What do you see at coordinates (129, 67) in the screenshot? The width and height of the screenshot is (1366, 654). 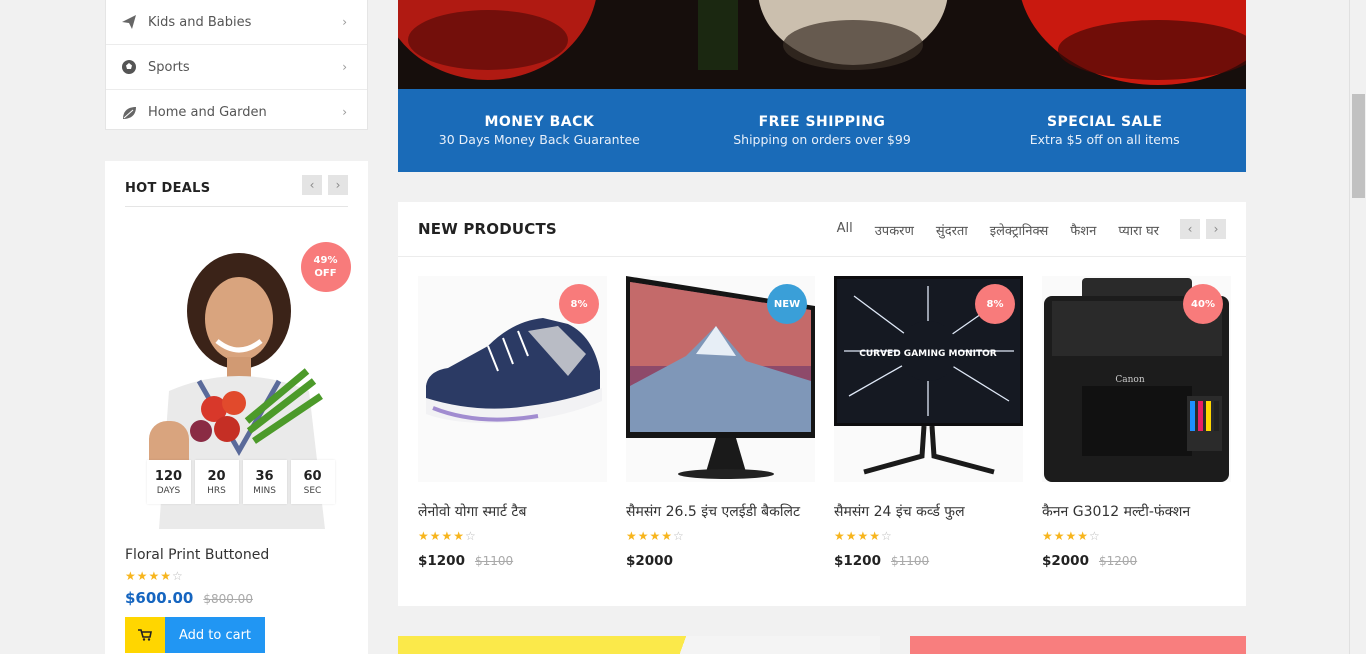 I see `soccer-ball-icon` at bounding box center [129, 67].